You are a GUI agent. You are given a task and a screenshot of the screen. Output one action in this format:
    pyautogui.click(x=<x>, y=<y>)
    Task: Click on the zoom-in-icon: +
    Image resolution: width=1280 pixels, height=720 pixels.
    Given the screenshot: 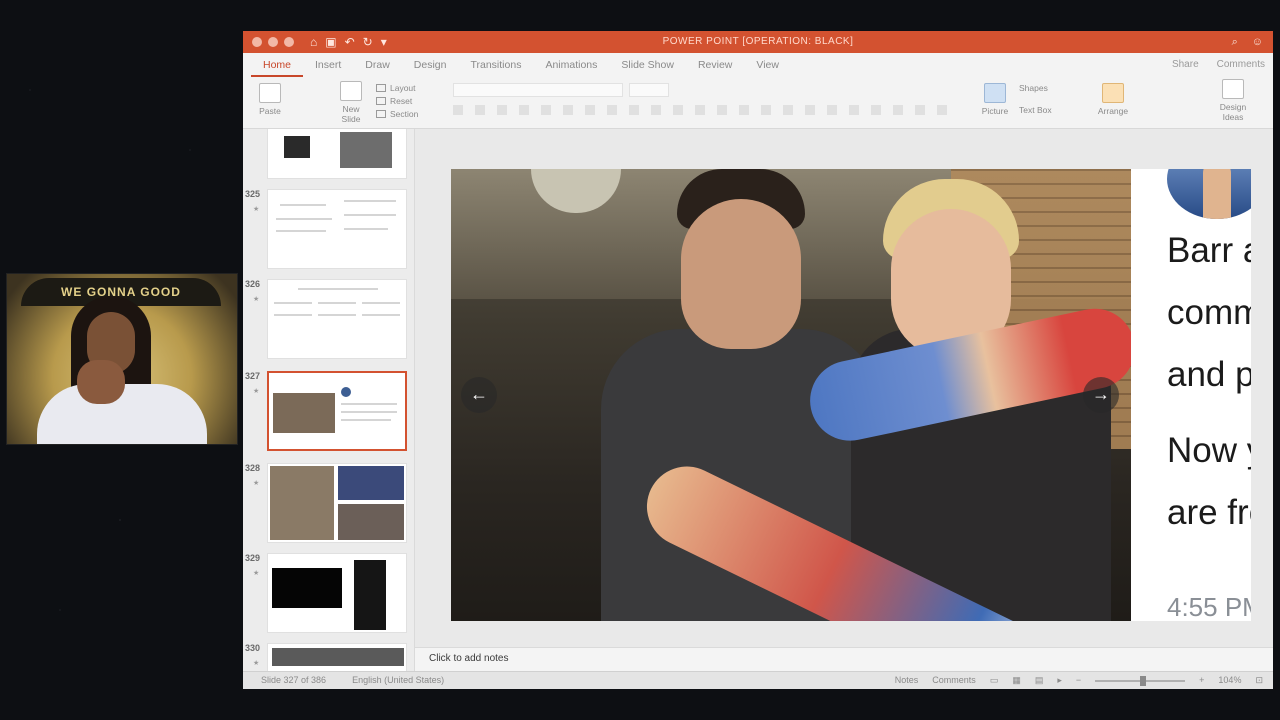 What is the action you would take?
    pyautogui.click(x=1201, y=680)
    